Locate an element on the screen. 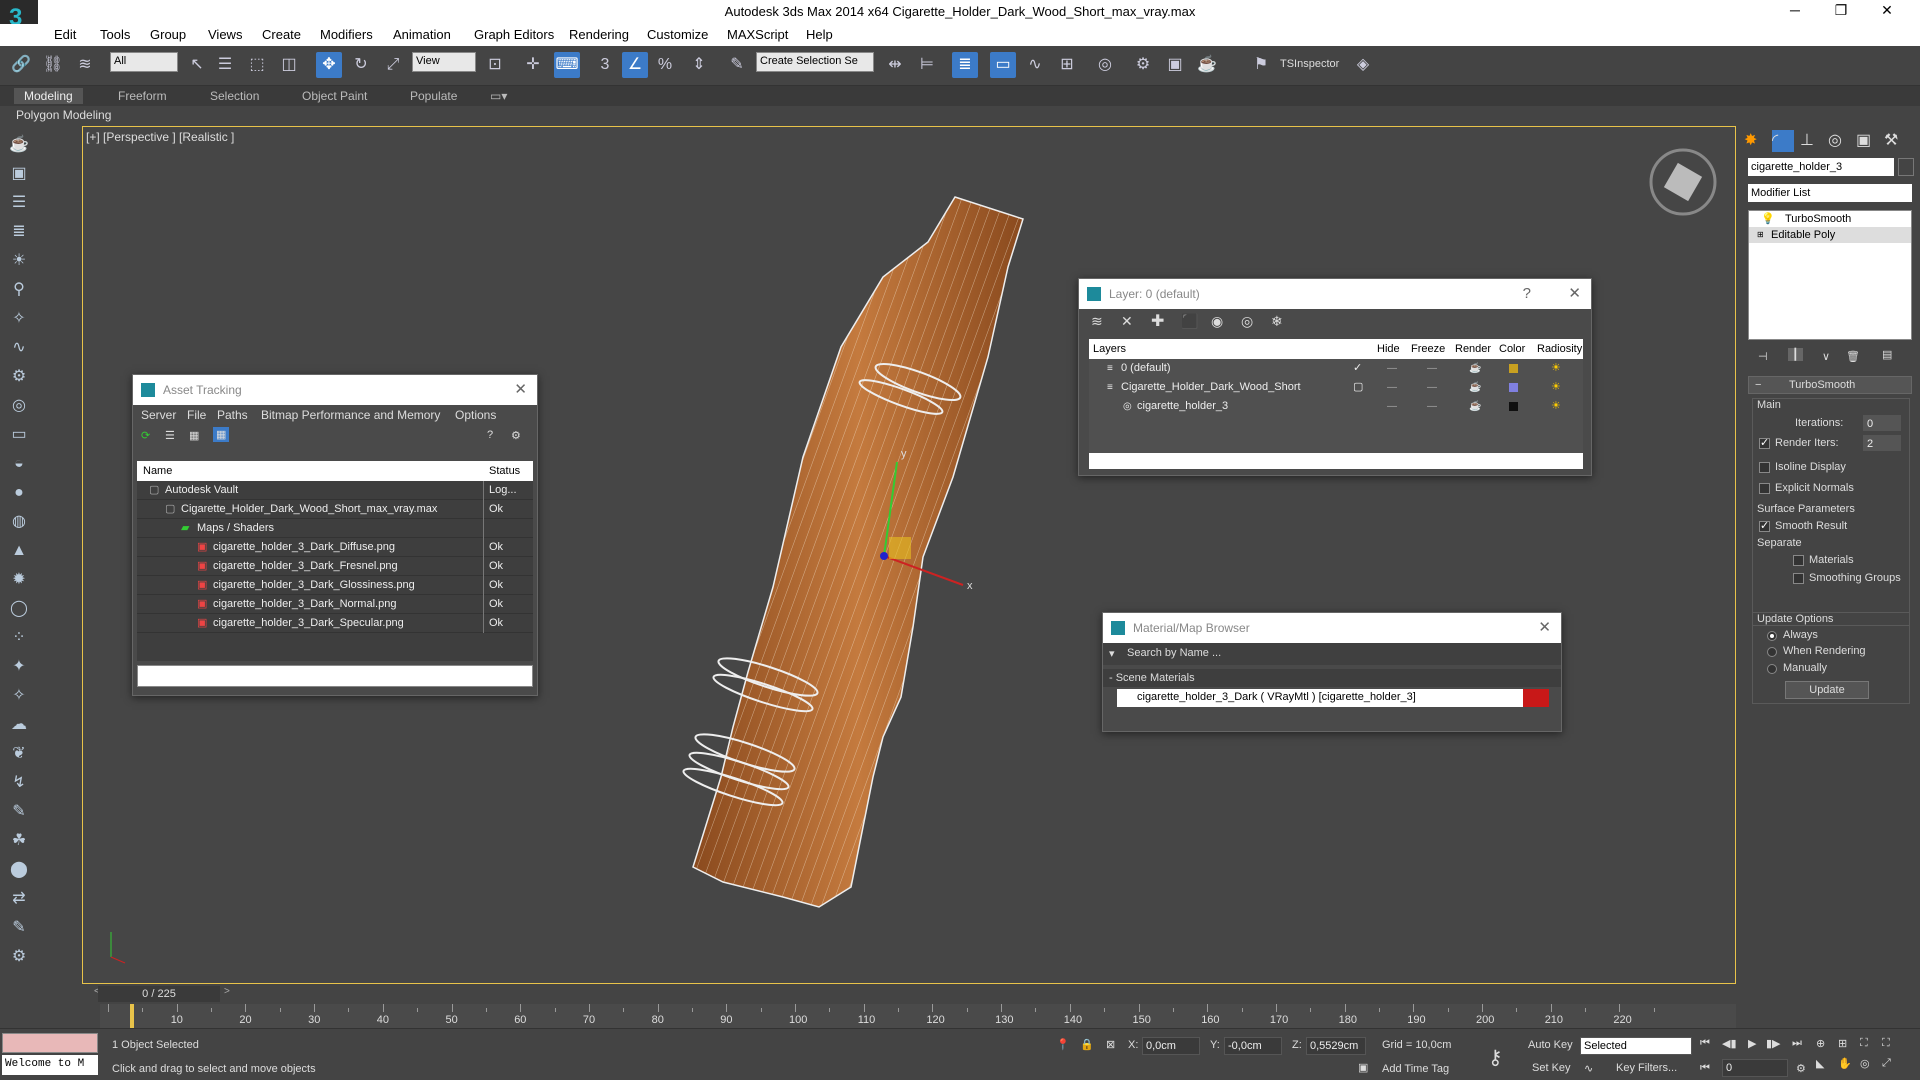 The height and width of the screenshot is (1080, 1920). time-tag-icon: ▣ is located at coordinates (1363, 1067).